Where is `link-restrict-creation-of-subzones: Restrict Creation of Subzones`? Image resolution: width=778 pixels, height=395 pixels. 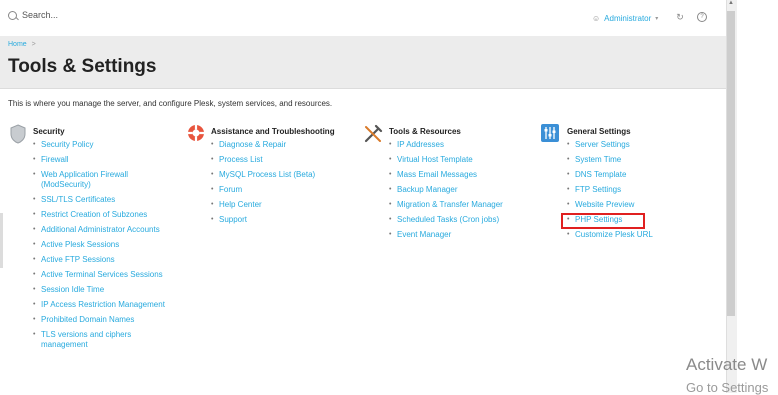 link-restrict-creation-of-subzones: Restrict Creation of Subzones is located at coordinates (104, 215).